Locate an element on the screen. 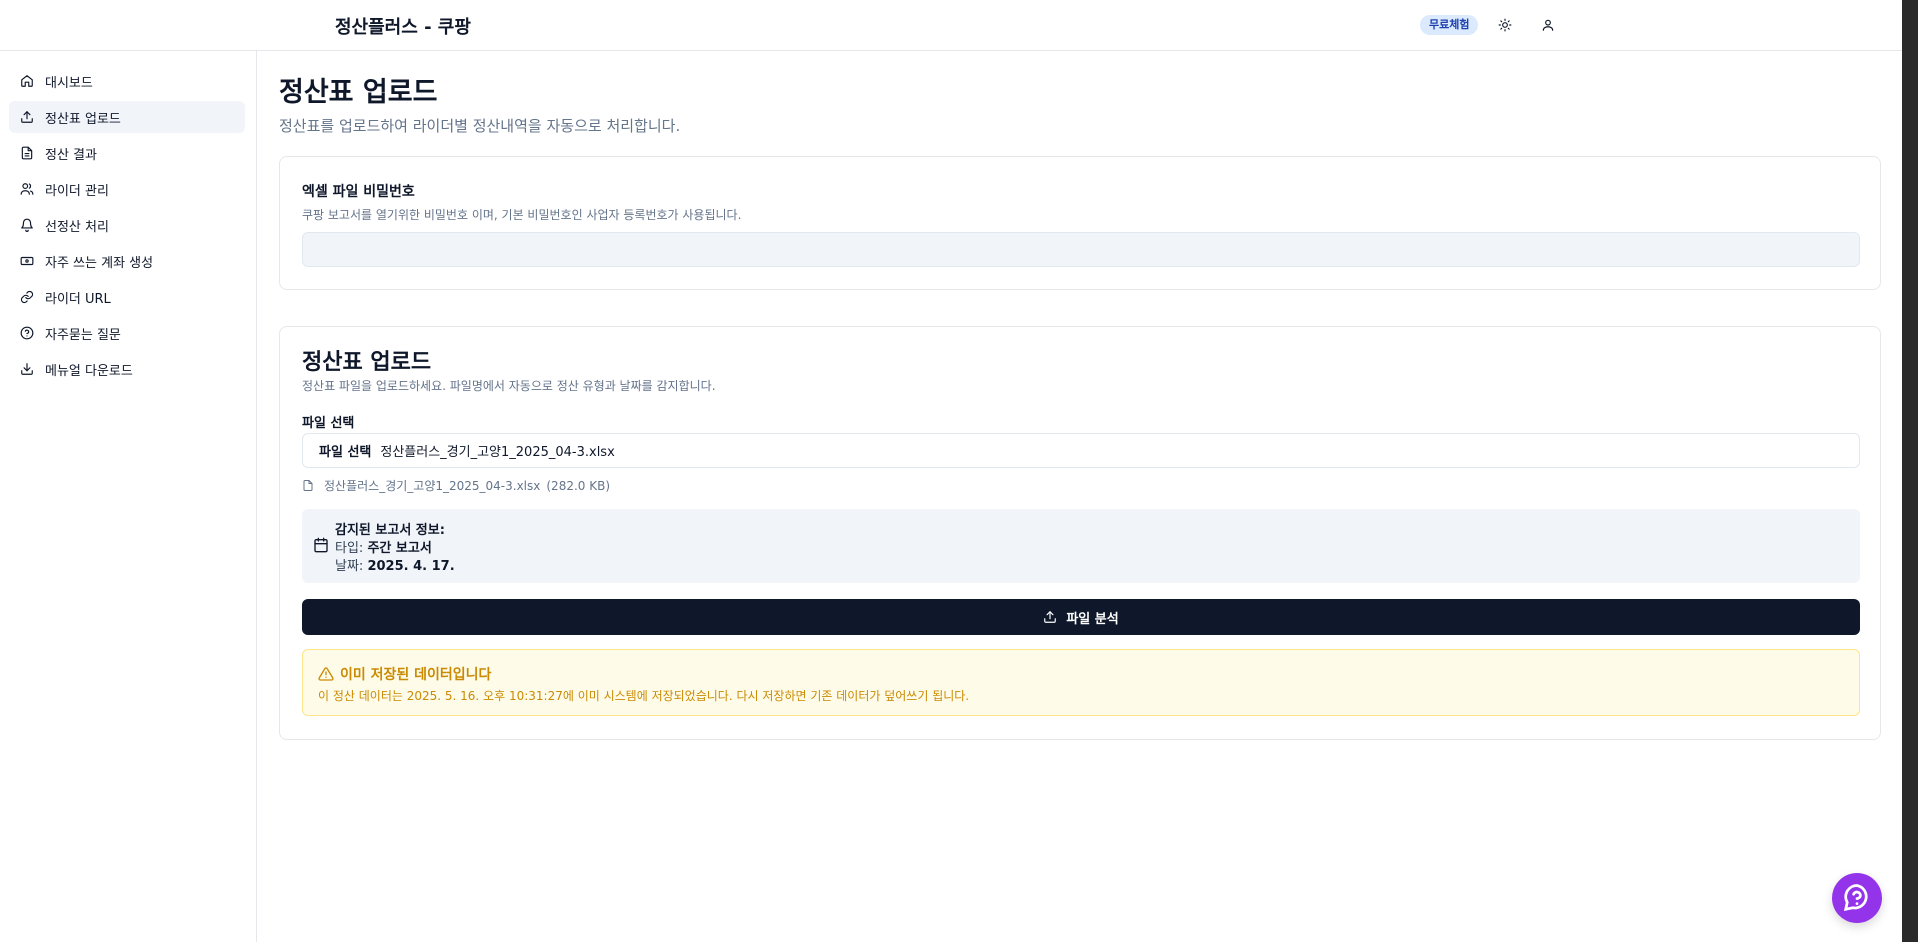 Image resolution: width=1918 pixels, height=942 pixels. sidebar-item-accounts: 자주 쓰는 계좌 생성 is located at coordinates (127, 261).